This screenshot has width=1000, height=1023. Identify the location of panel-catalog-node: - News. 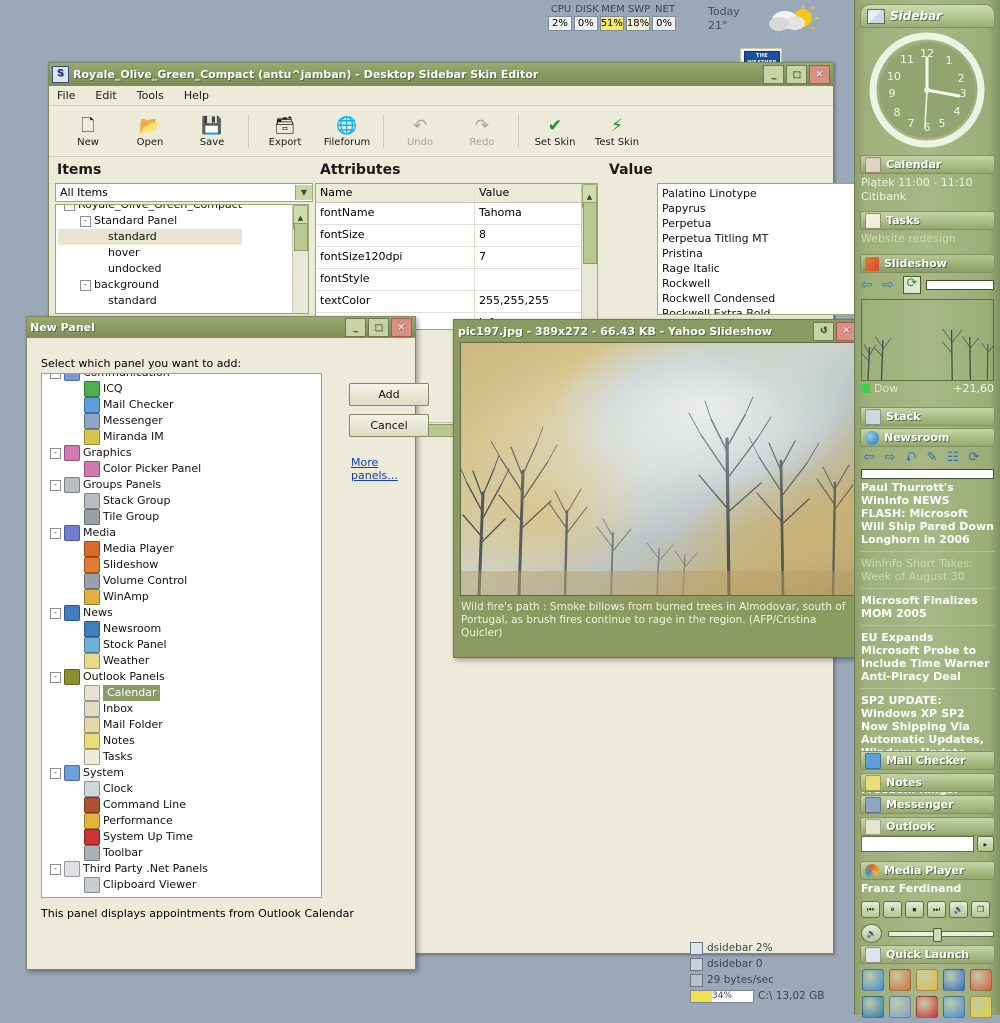
(126, 613).